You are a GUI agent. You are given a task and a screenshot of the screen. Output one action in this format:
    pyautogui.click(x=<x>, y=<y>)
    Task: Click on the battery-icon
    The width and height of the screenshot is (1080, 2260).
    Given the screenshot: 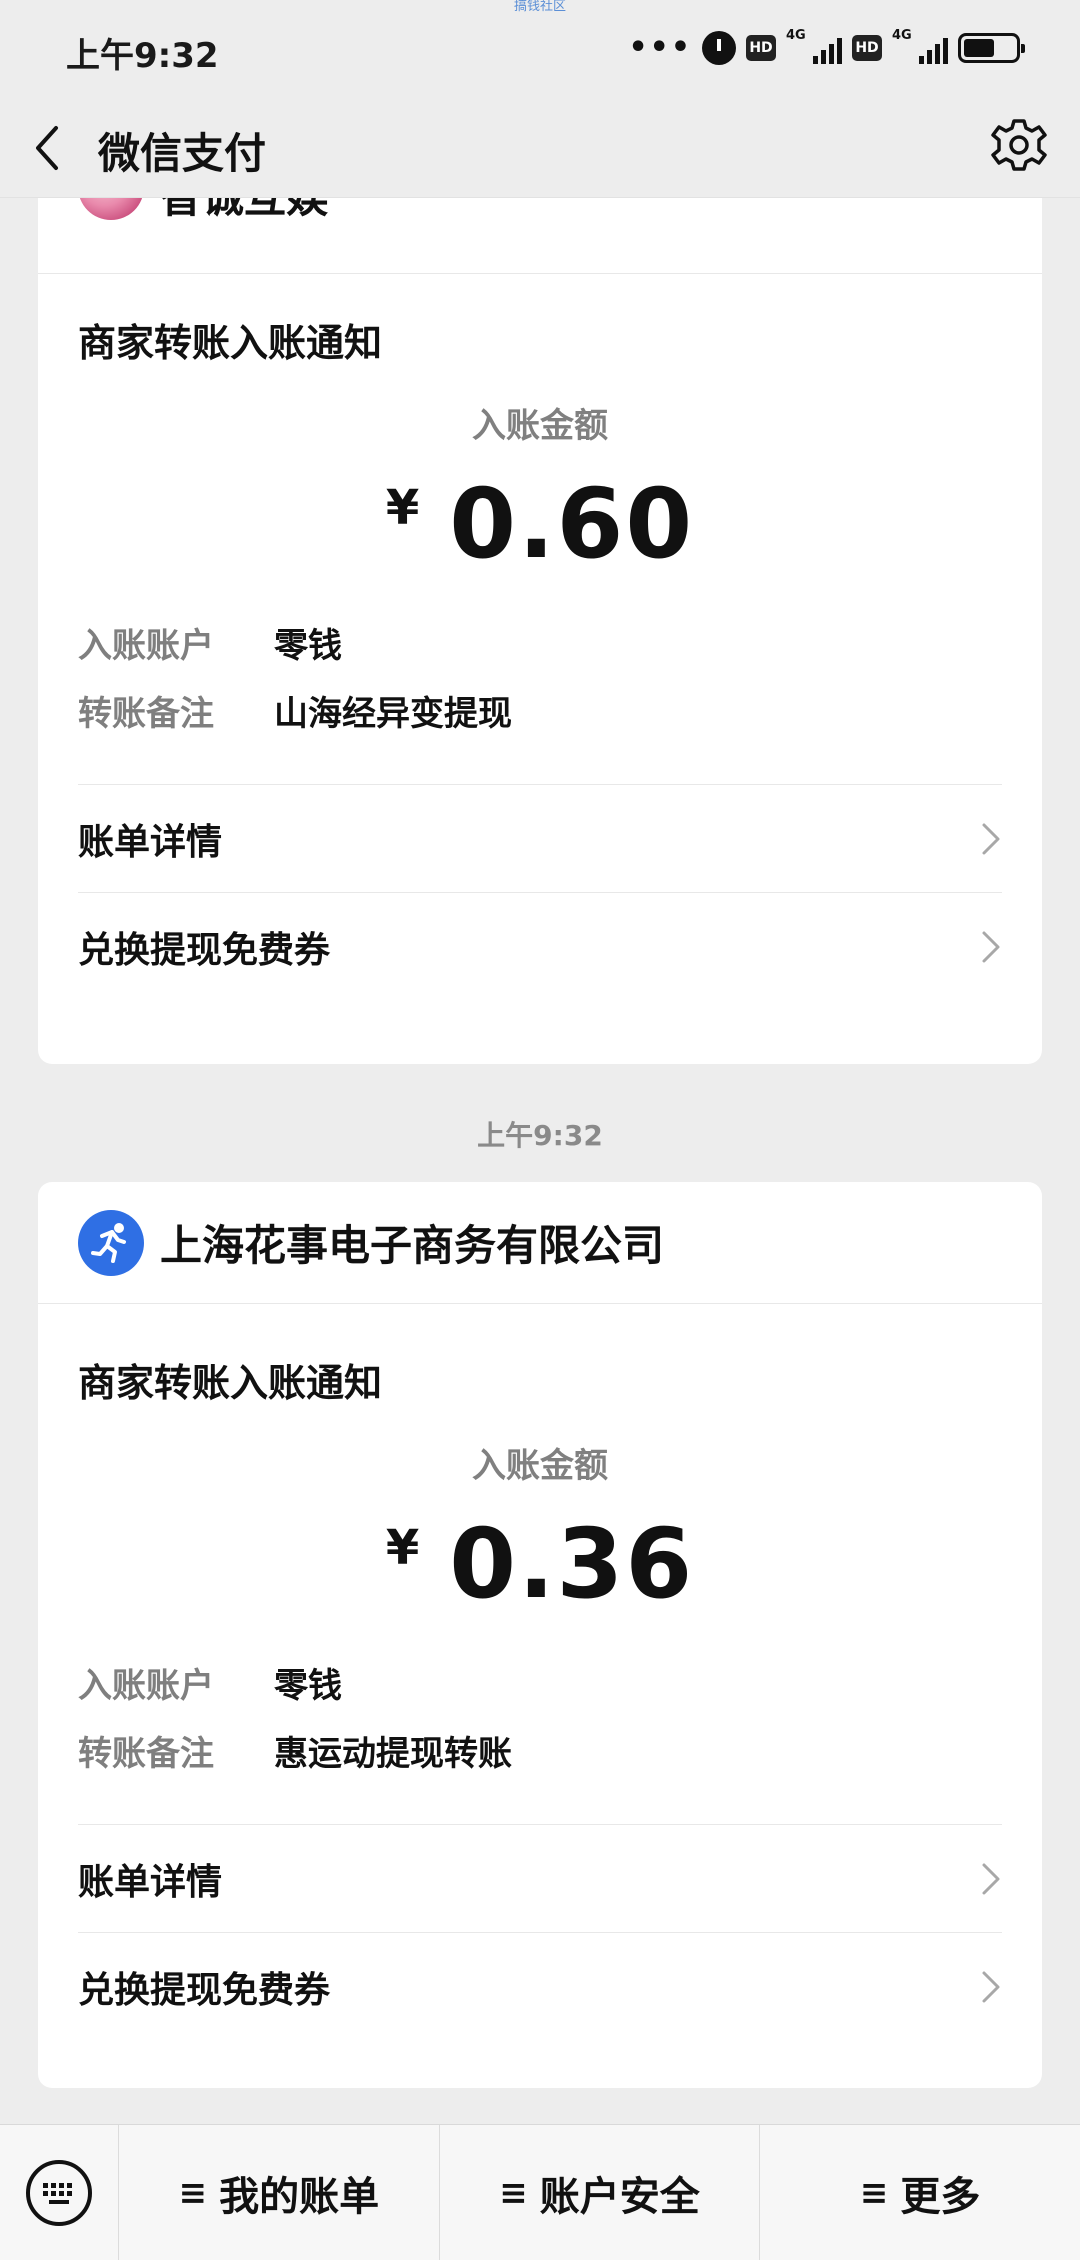 What is the action you would take?
    pyautogui.click(x=991, y=48)
    